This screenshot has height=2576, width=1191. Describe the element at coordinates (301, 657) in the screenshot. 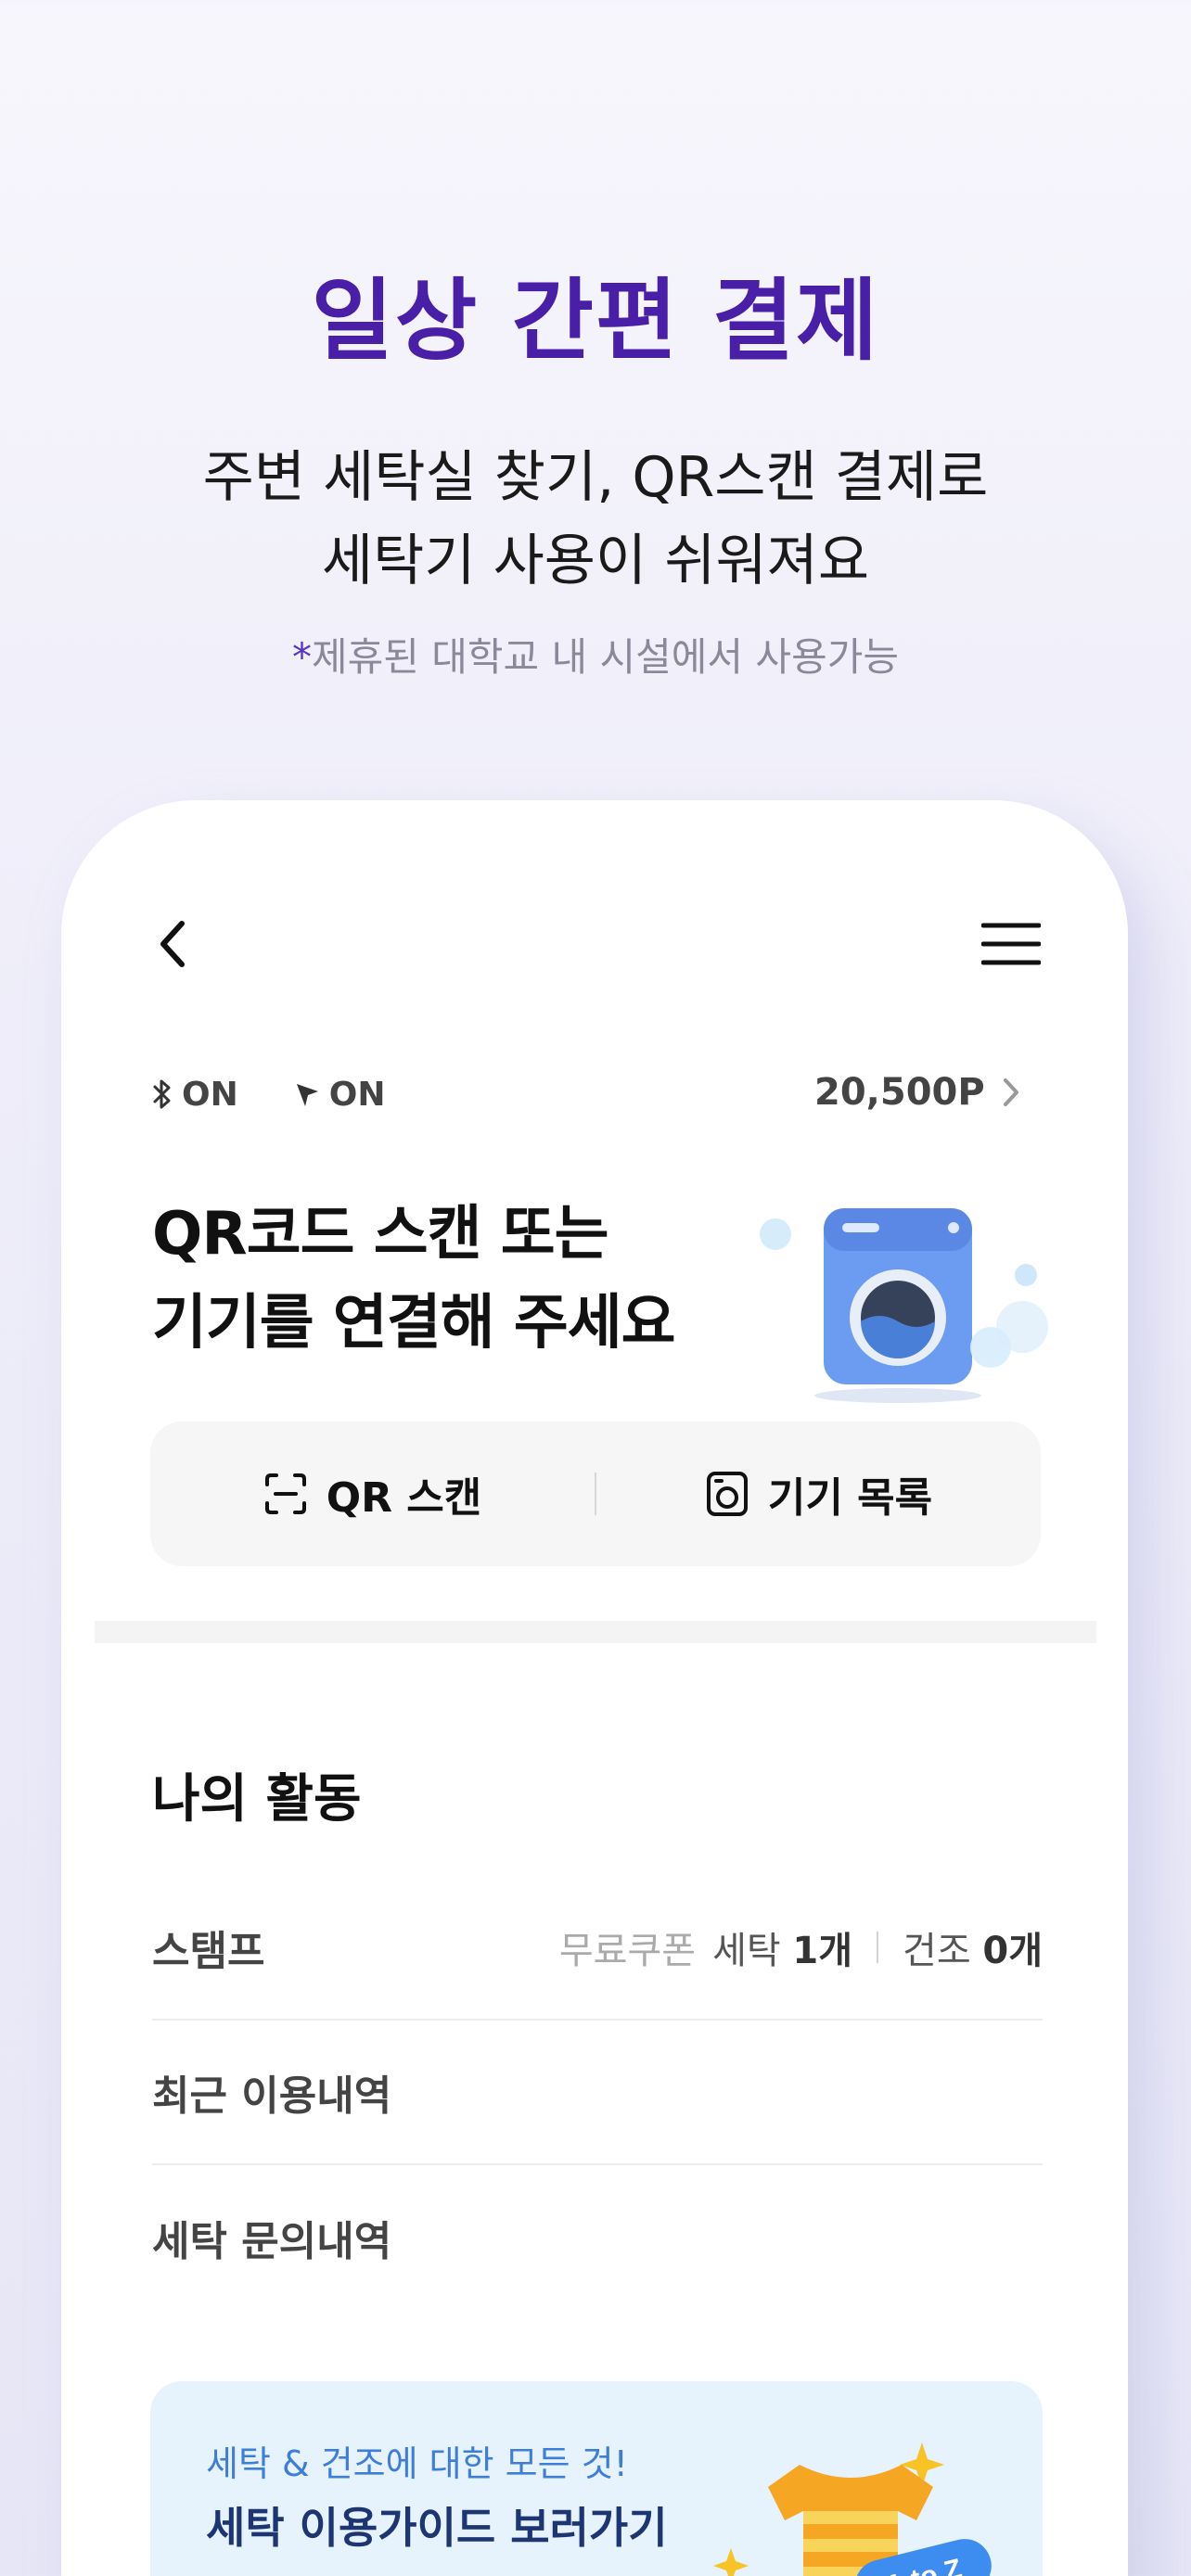

I see `promo-note-star: *` at that location.